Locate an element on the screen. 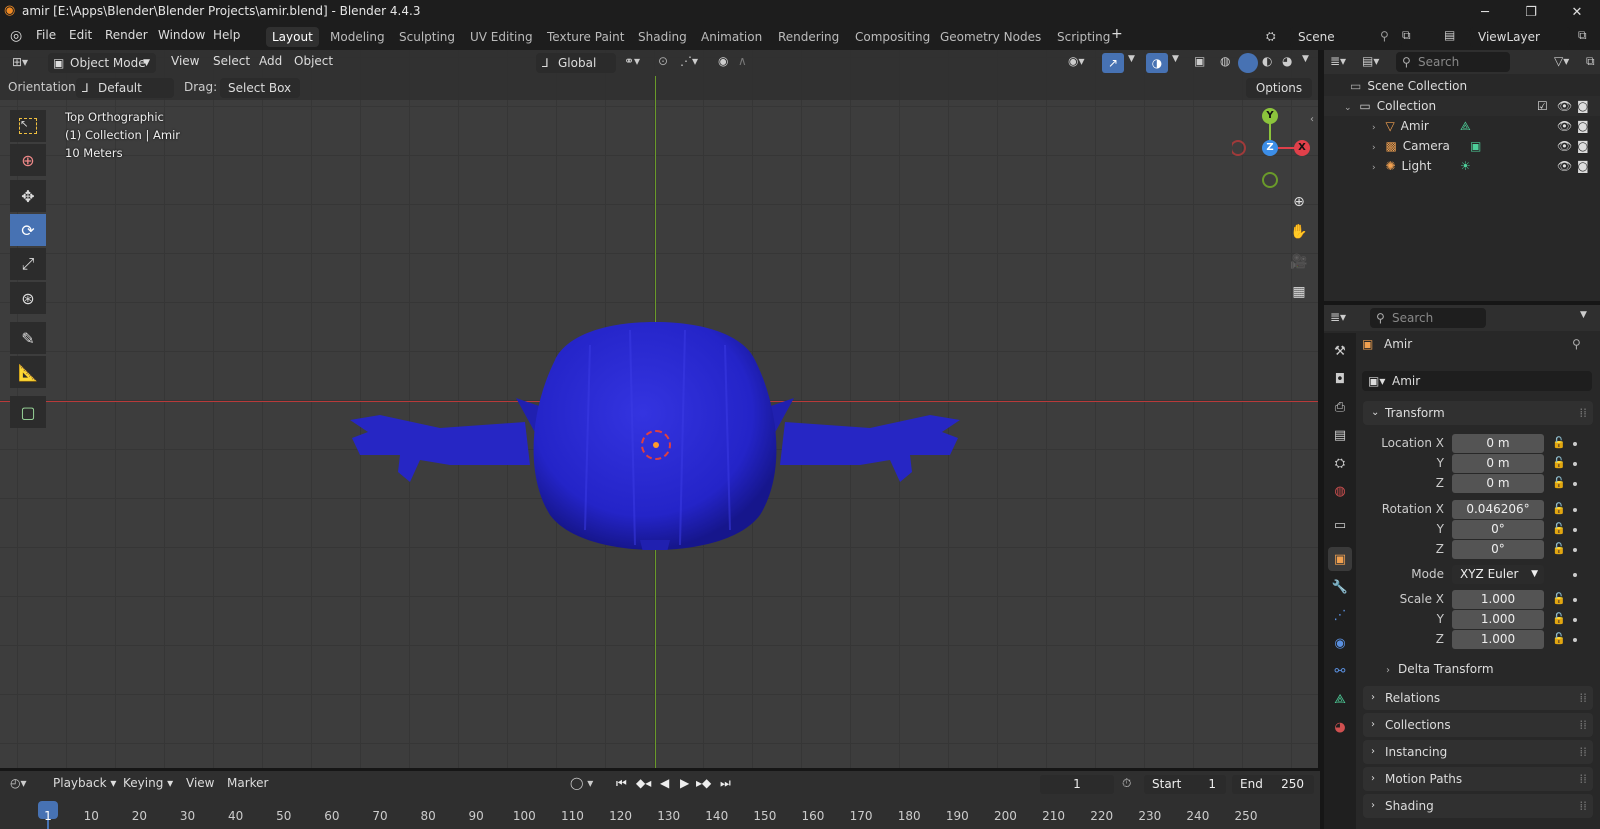  collections-panel-header: › Collections ⁞⁞ is located at coordinates (1478, 725).